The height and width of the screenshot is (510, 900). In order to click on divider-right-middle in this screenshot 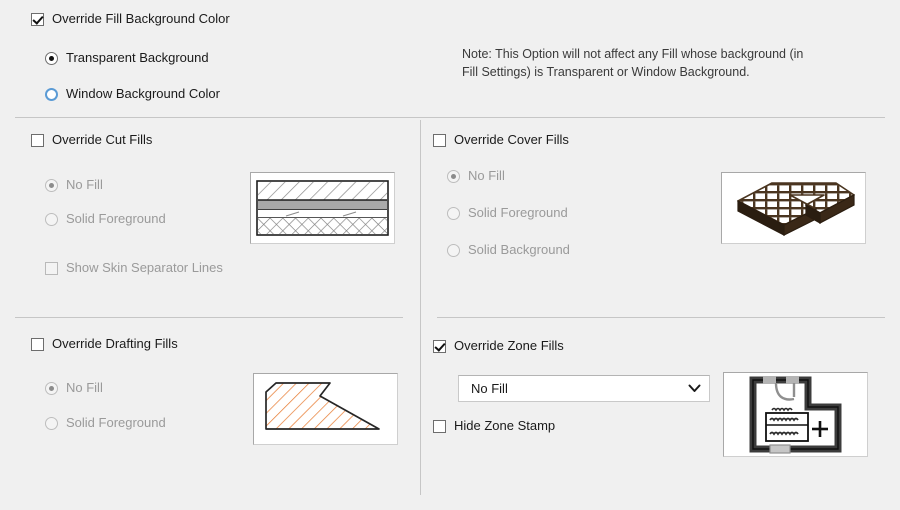, I will do `click(661, 317)`.